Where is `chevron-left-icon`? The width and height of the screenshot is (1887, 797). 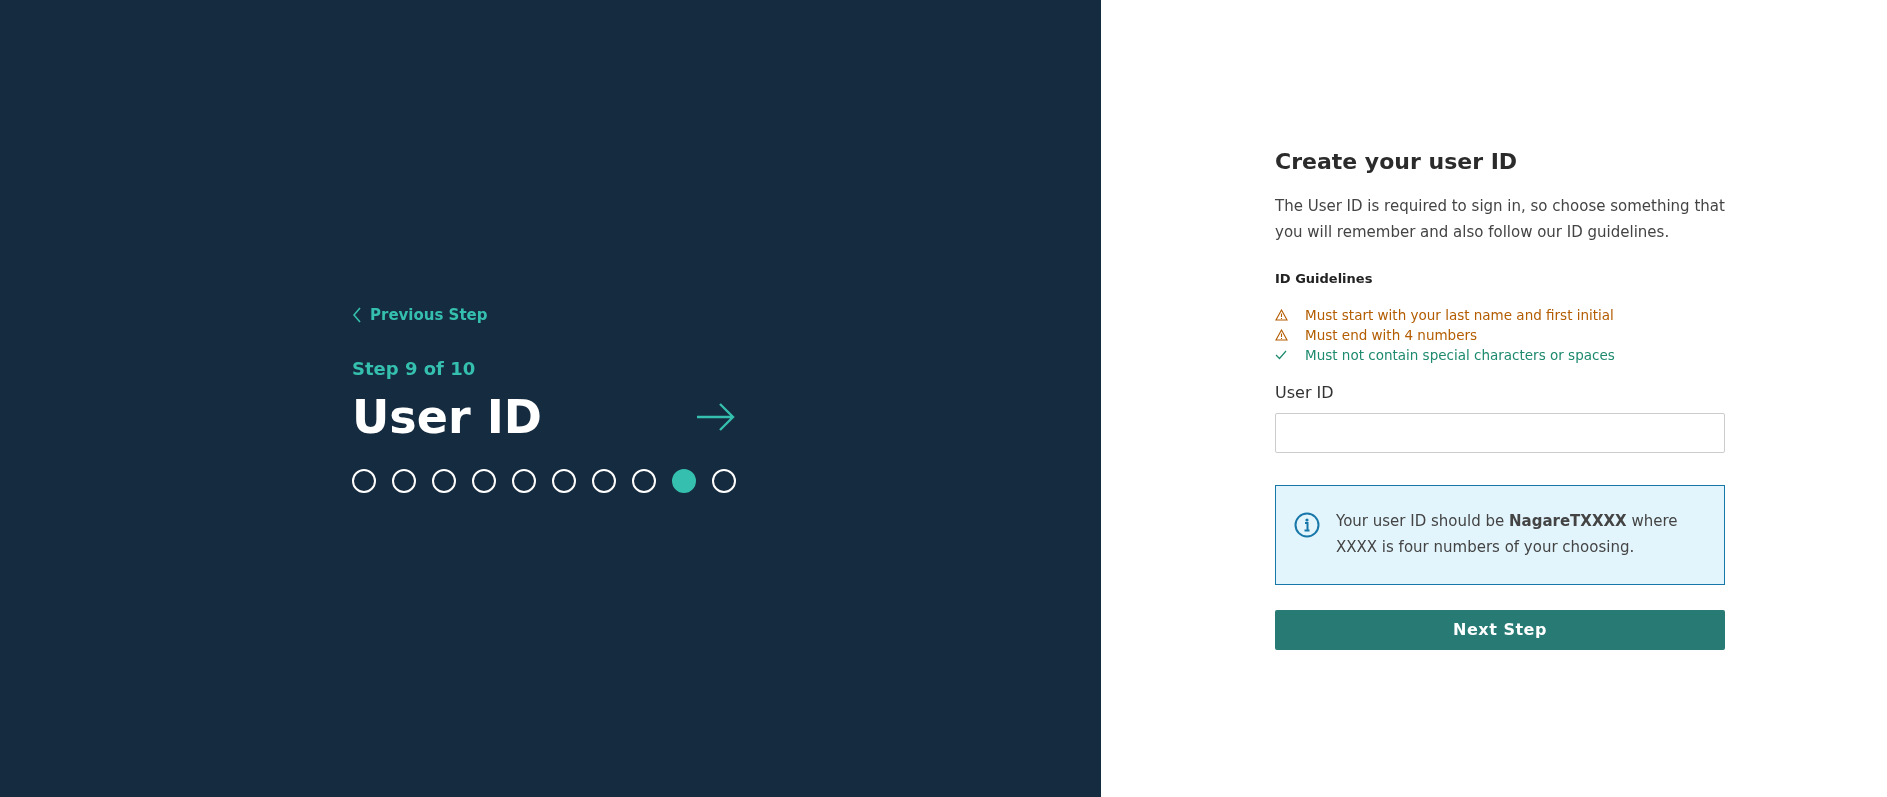 chevron-left-icon is located at coordinates (357, 315).